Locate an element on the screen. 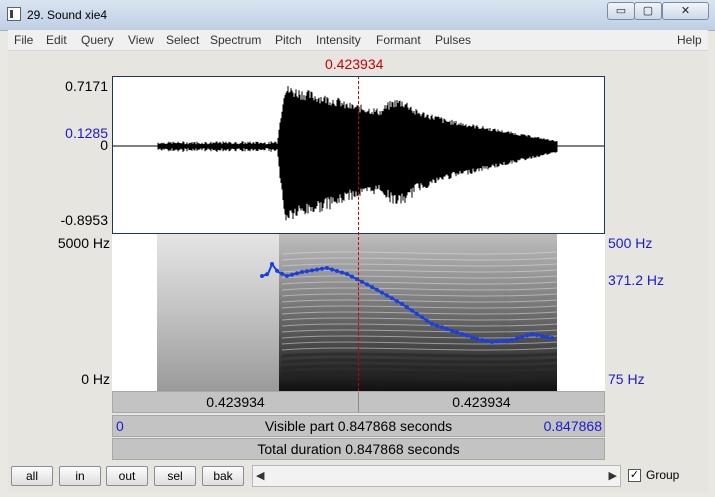  pitch-top-label: 500 Hz is located at coordinates (630, 243).